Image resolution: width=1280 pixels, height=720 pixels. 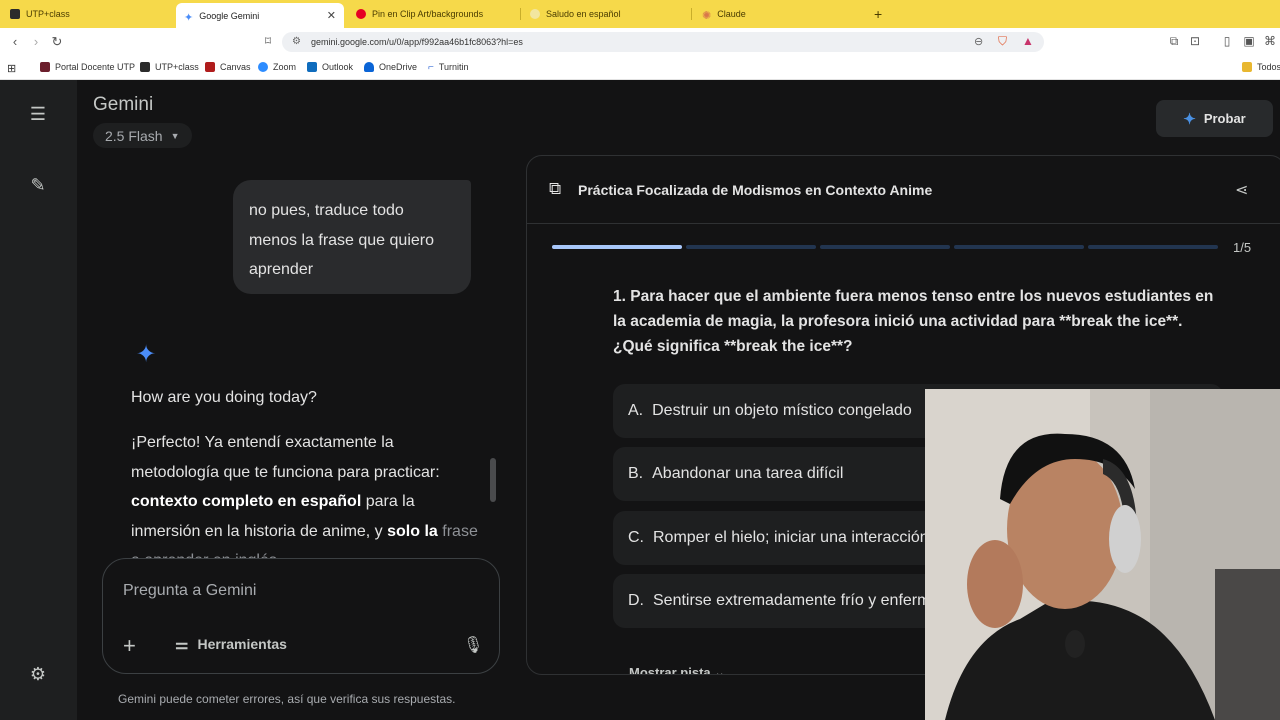 What do you see at coordinates (398, 67) in the screenshot?
I see `bookmark-label: OneDrive` at bounding box center [398, 67].